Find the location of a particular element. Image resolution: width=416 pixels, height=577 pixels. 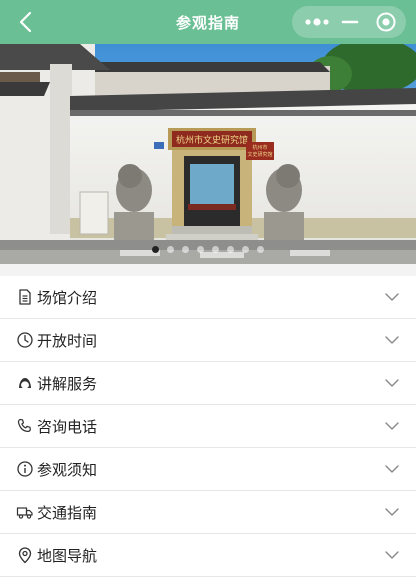

guide-person-icon is located at coordinates (25, 383).